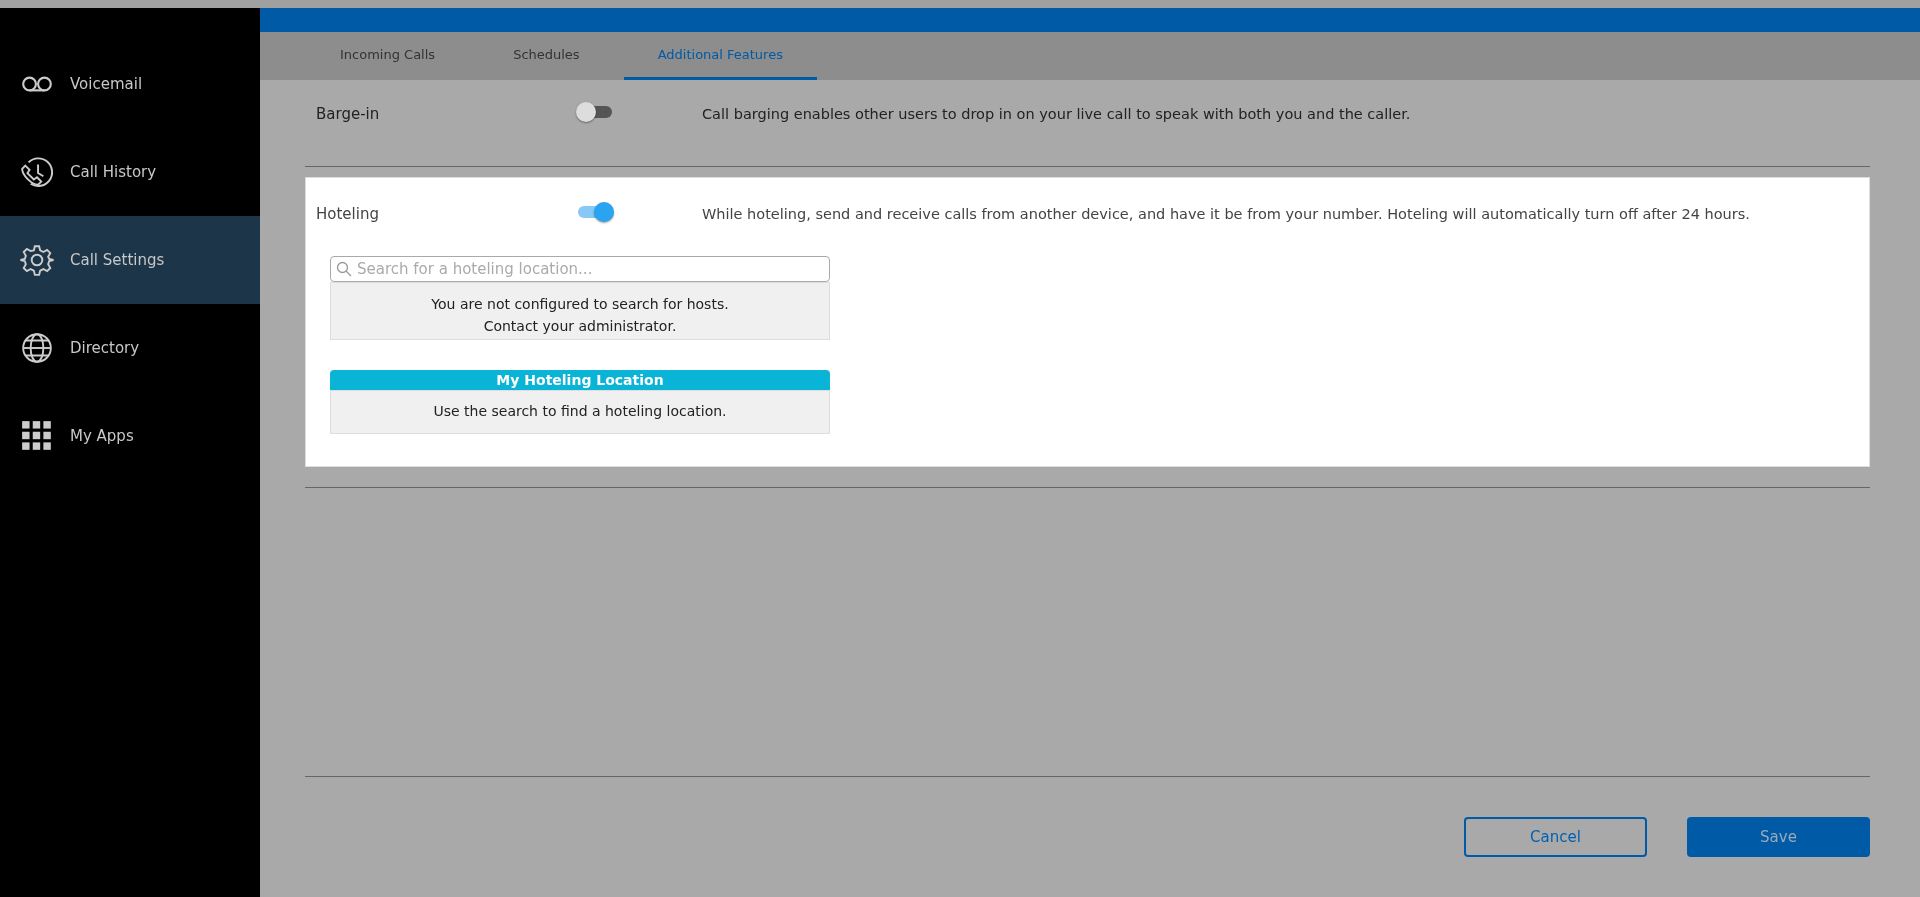 The image size is (1920, 897). I want to click on globe-icon, so click(37, 348).